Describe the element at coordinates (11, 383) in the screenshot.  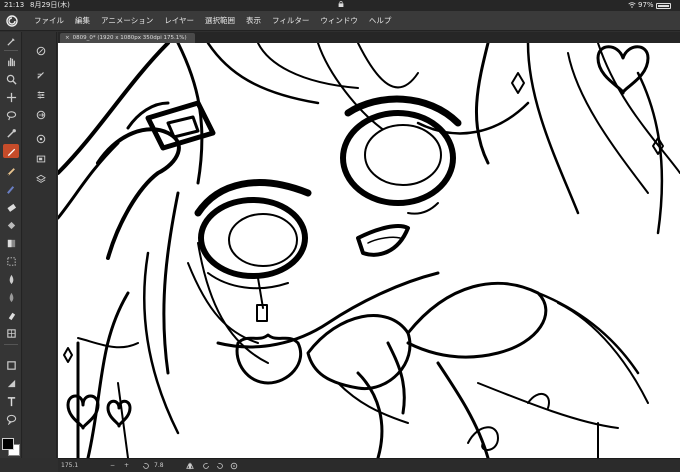
I see `correct-line-icon` at that location.